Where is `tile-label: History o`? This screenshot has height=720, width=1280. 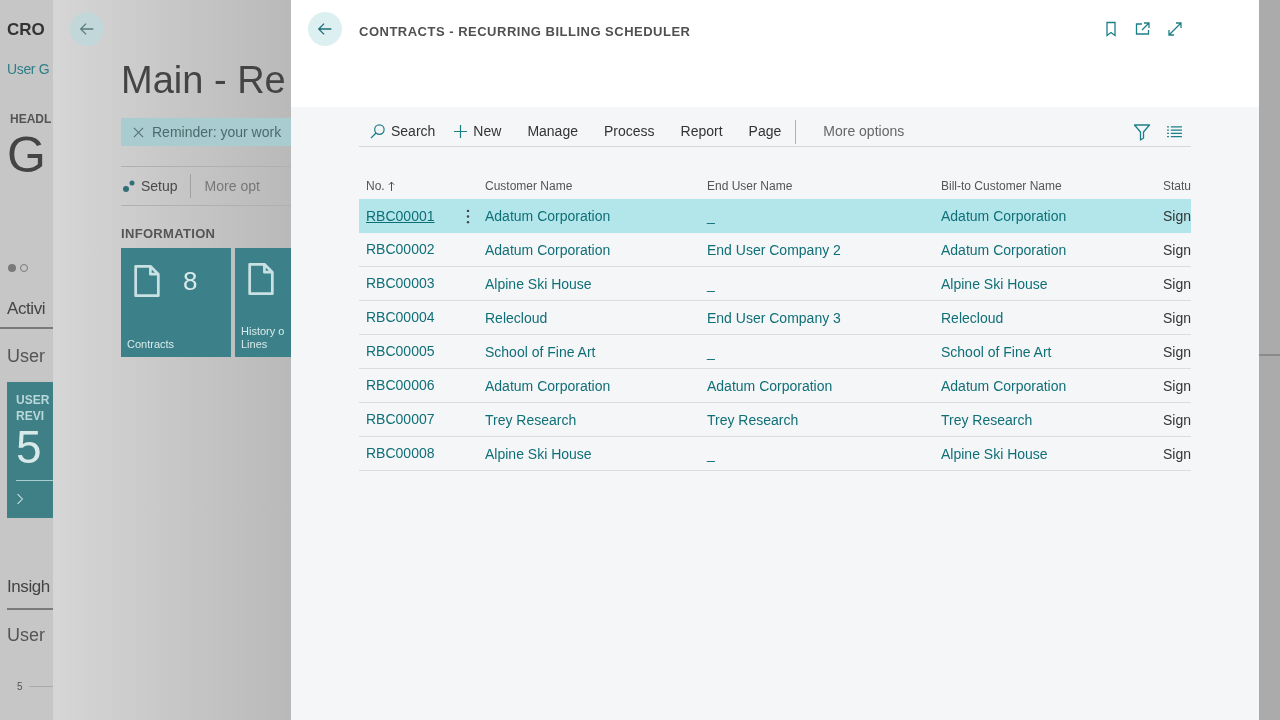
tile-label: History o is located at coordinates (263, 331).